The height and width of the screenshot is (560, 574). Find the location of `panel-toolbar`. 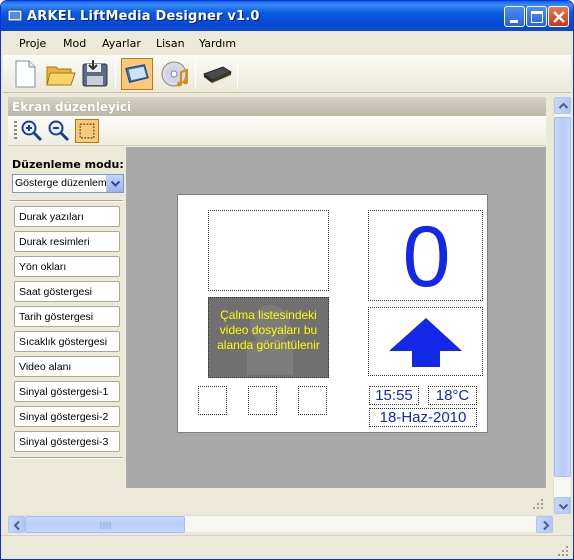

panel-toolbar is located at coordinates (277, 131).